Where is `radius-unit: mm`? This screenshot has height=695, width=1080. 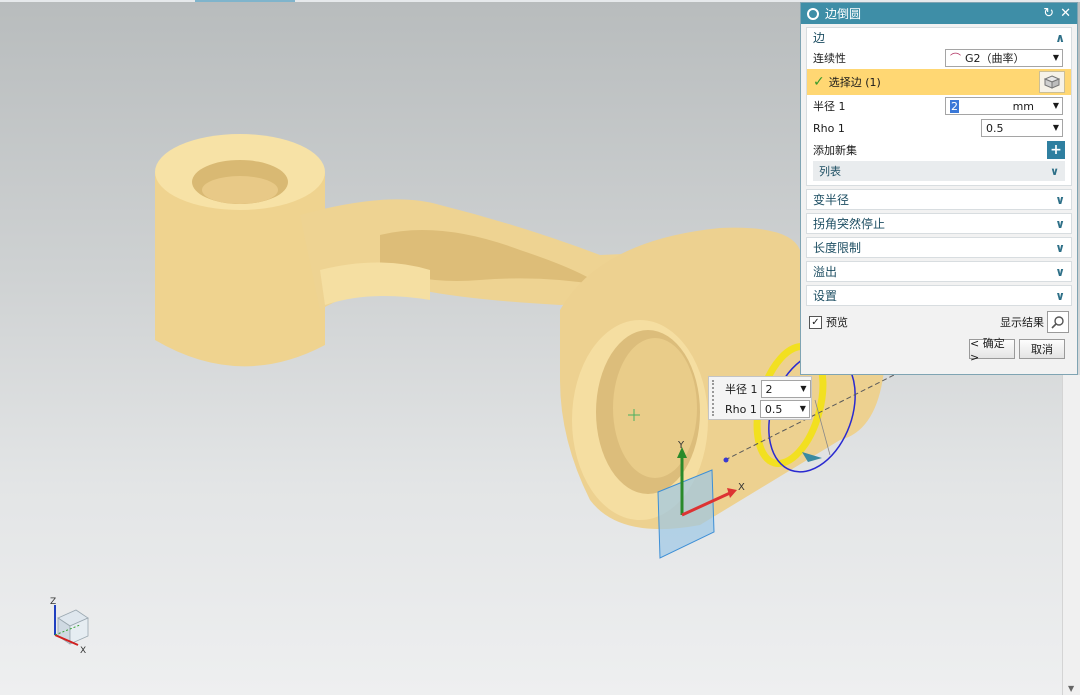
radius-unit: mm is located at coordinates (1023, 106).